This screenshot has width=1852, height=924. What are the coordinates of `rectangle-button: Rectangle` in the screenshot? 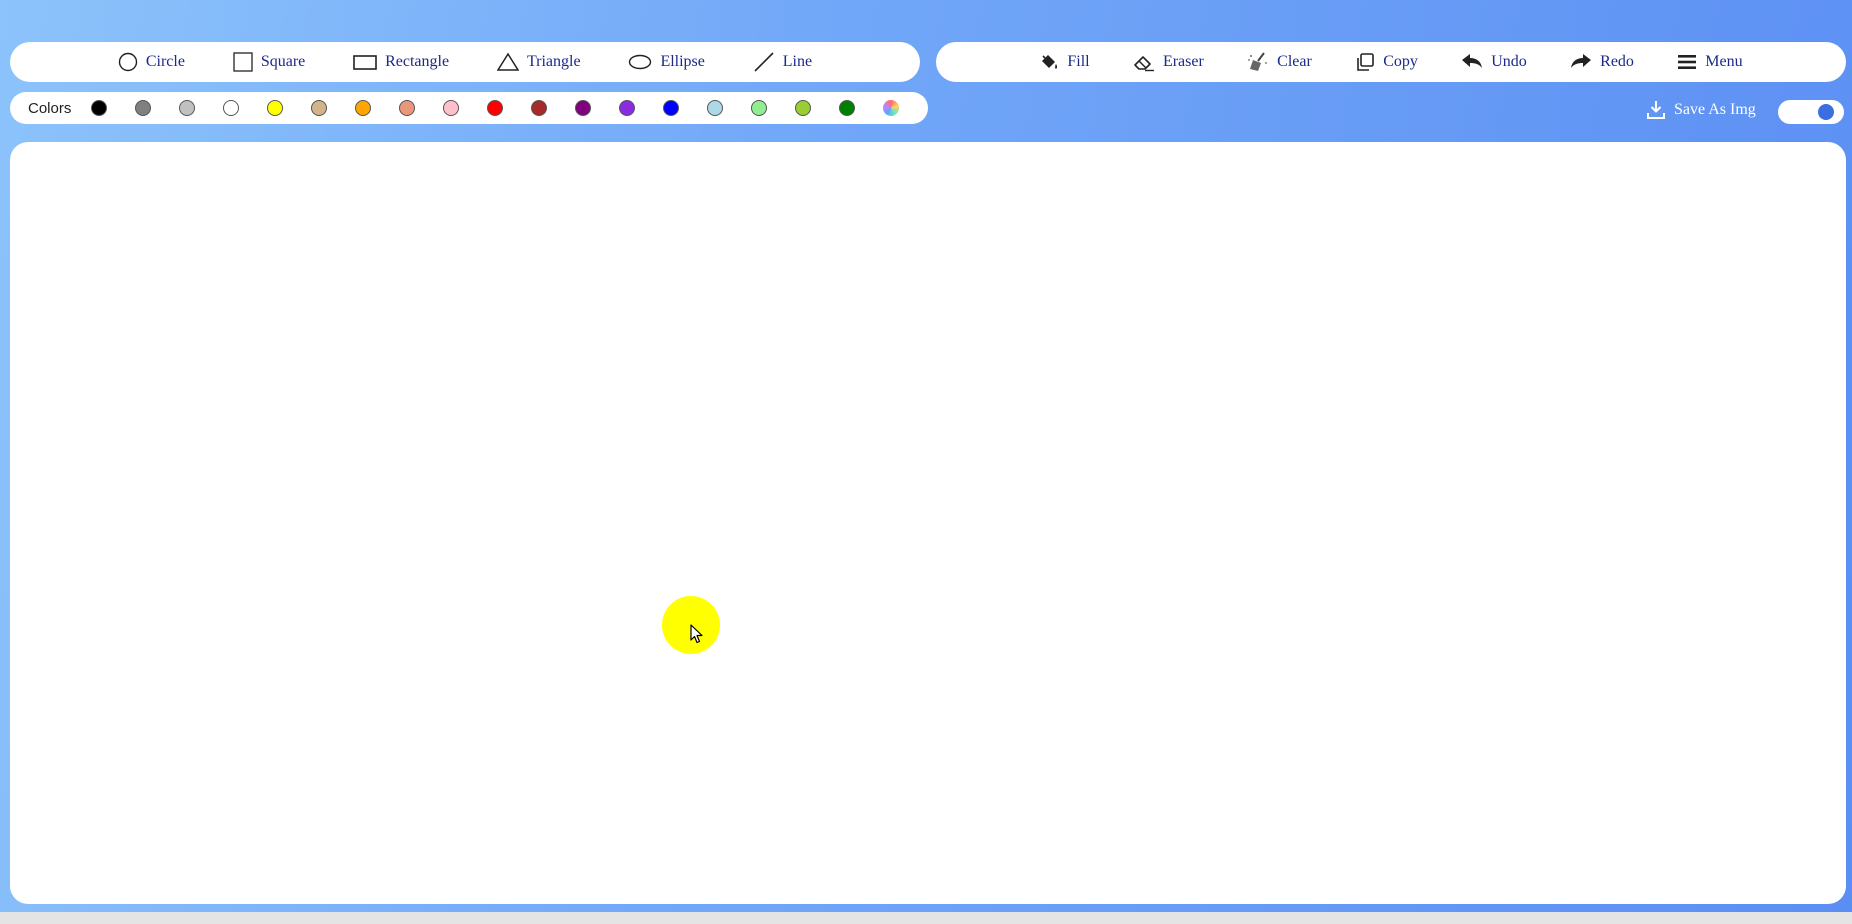 It's located at (401, 62).